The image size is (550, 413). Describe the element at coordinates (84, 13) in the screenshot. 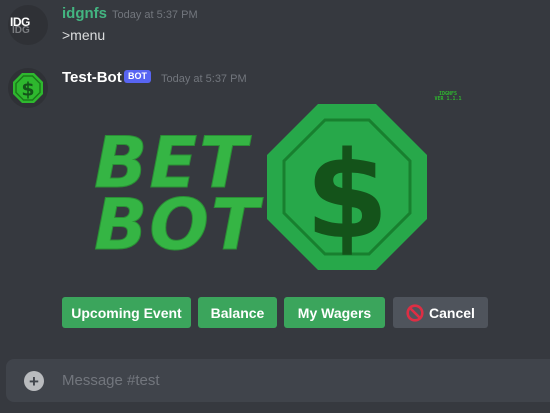

I see `author-name: idgnfs` at that location.